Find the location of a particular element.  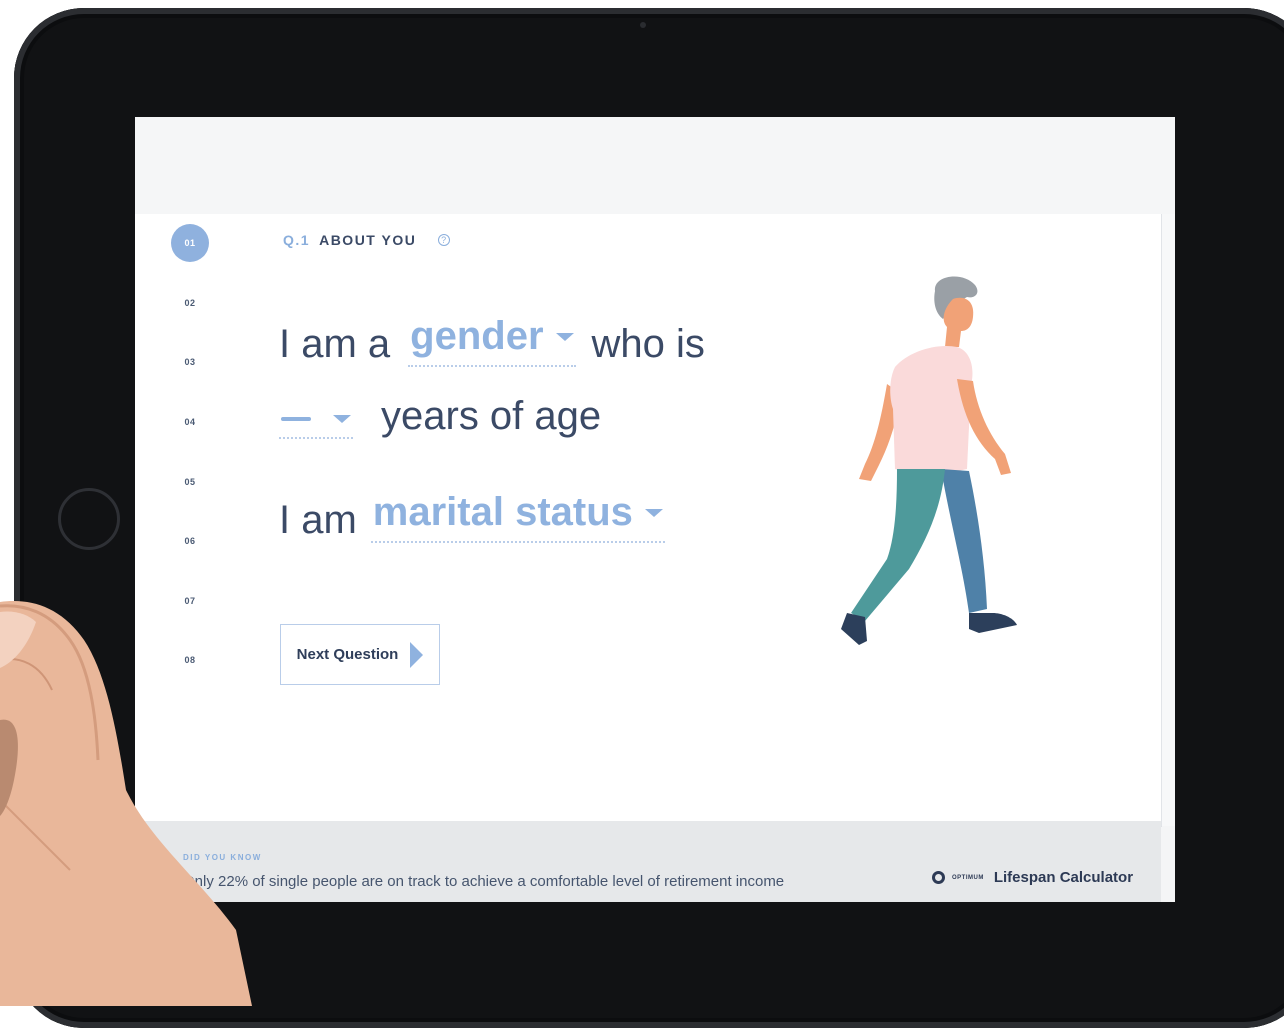

gender-dropdown: gender is located at coordinates (492, 340).